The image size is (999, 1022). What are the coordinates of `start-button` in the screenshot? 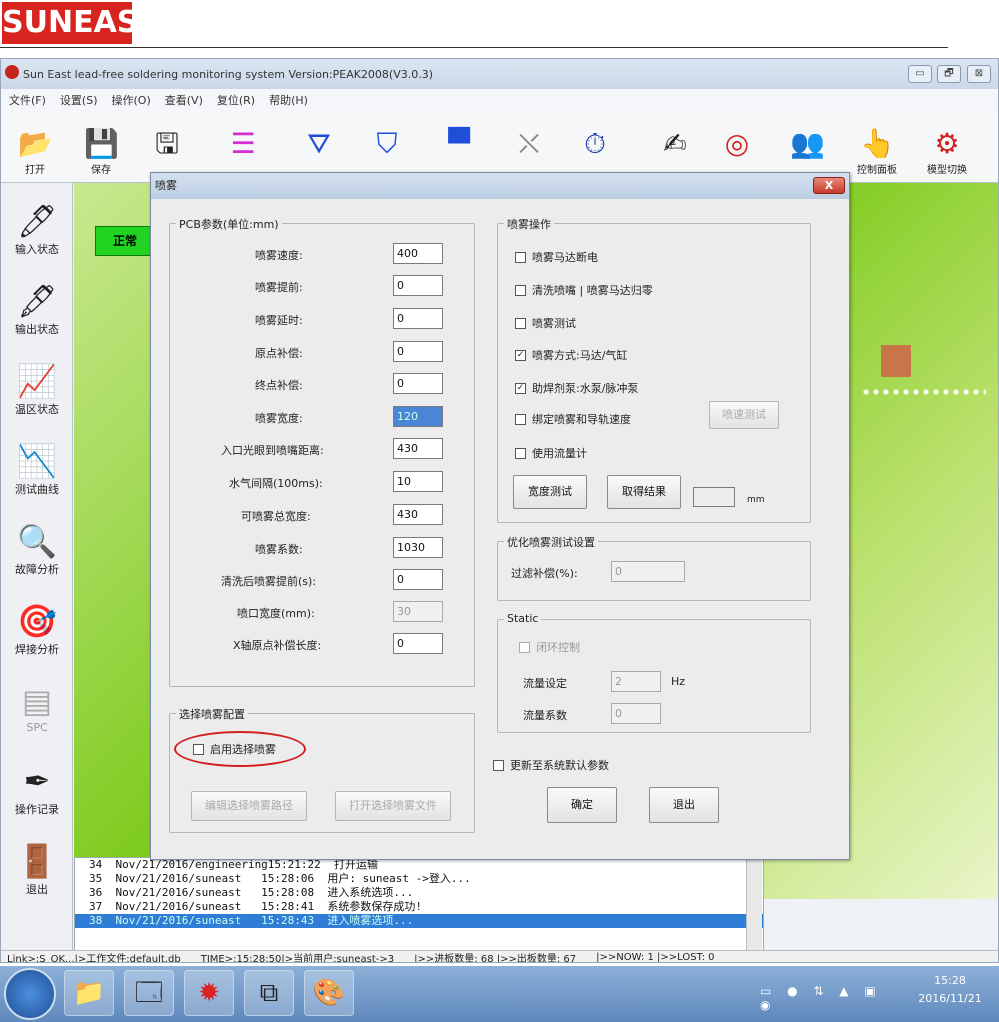 It's located at (30, 994).